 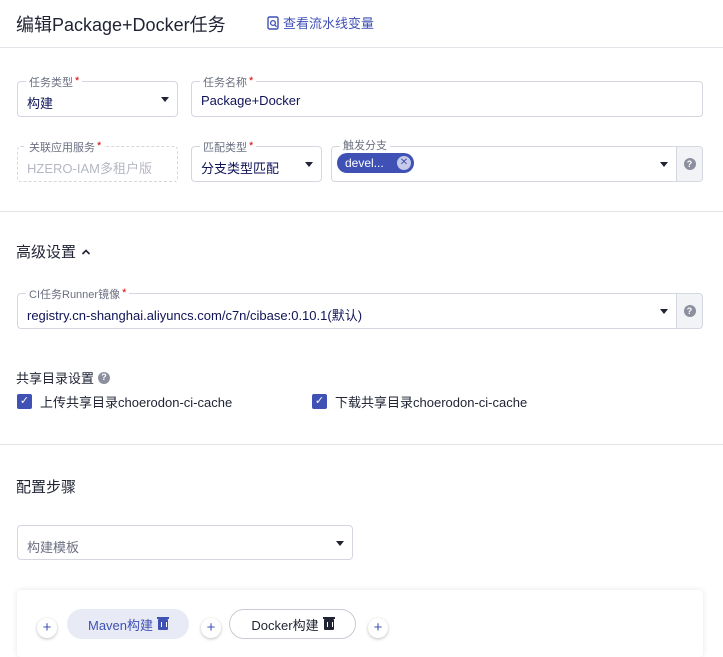 I want to click on config-steps-title: 配置步骤, so click(x=46, y=487).